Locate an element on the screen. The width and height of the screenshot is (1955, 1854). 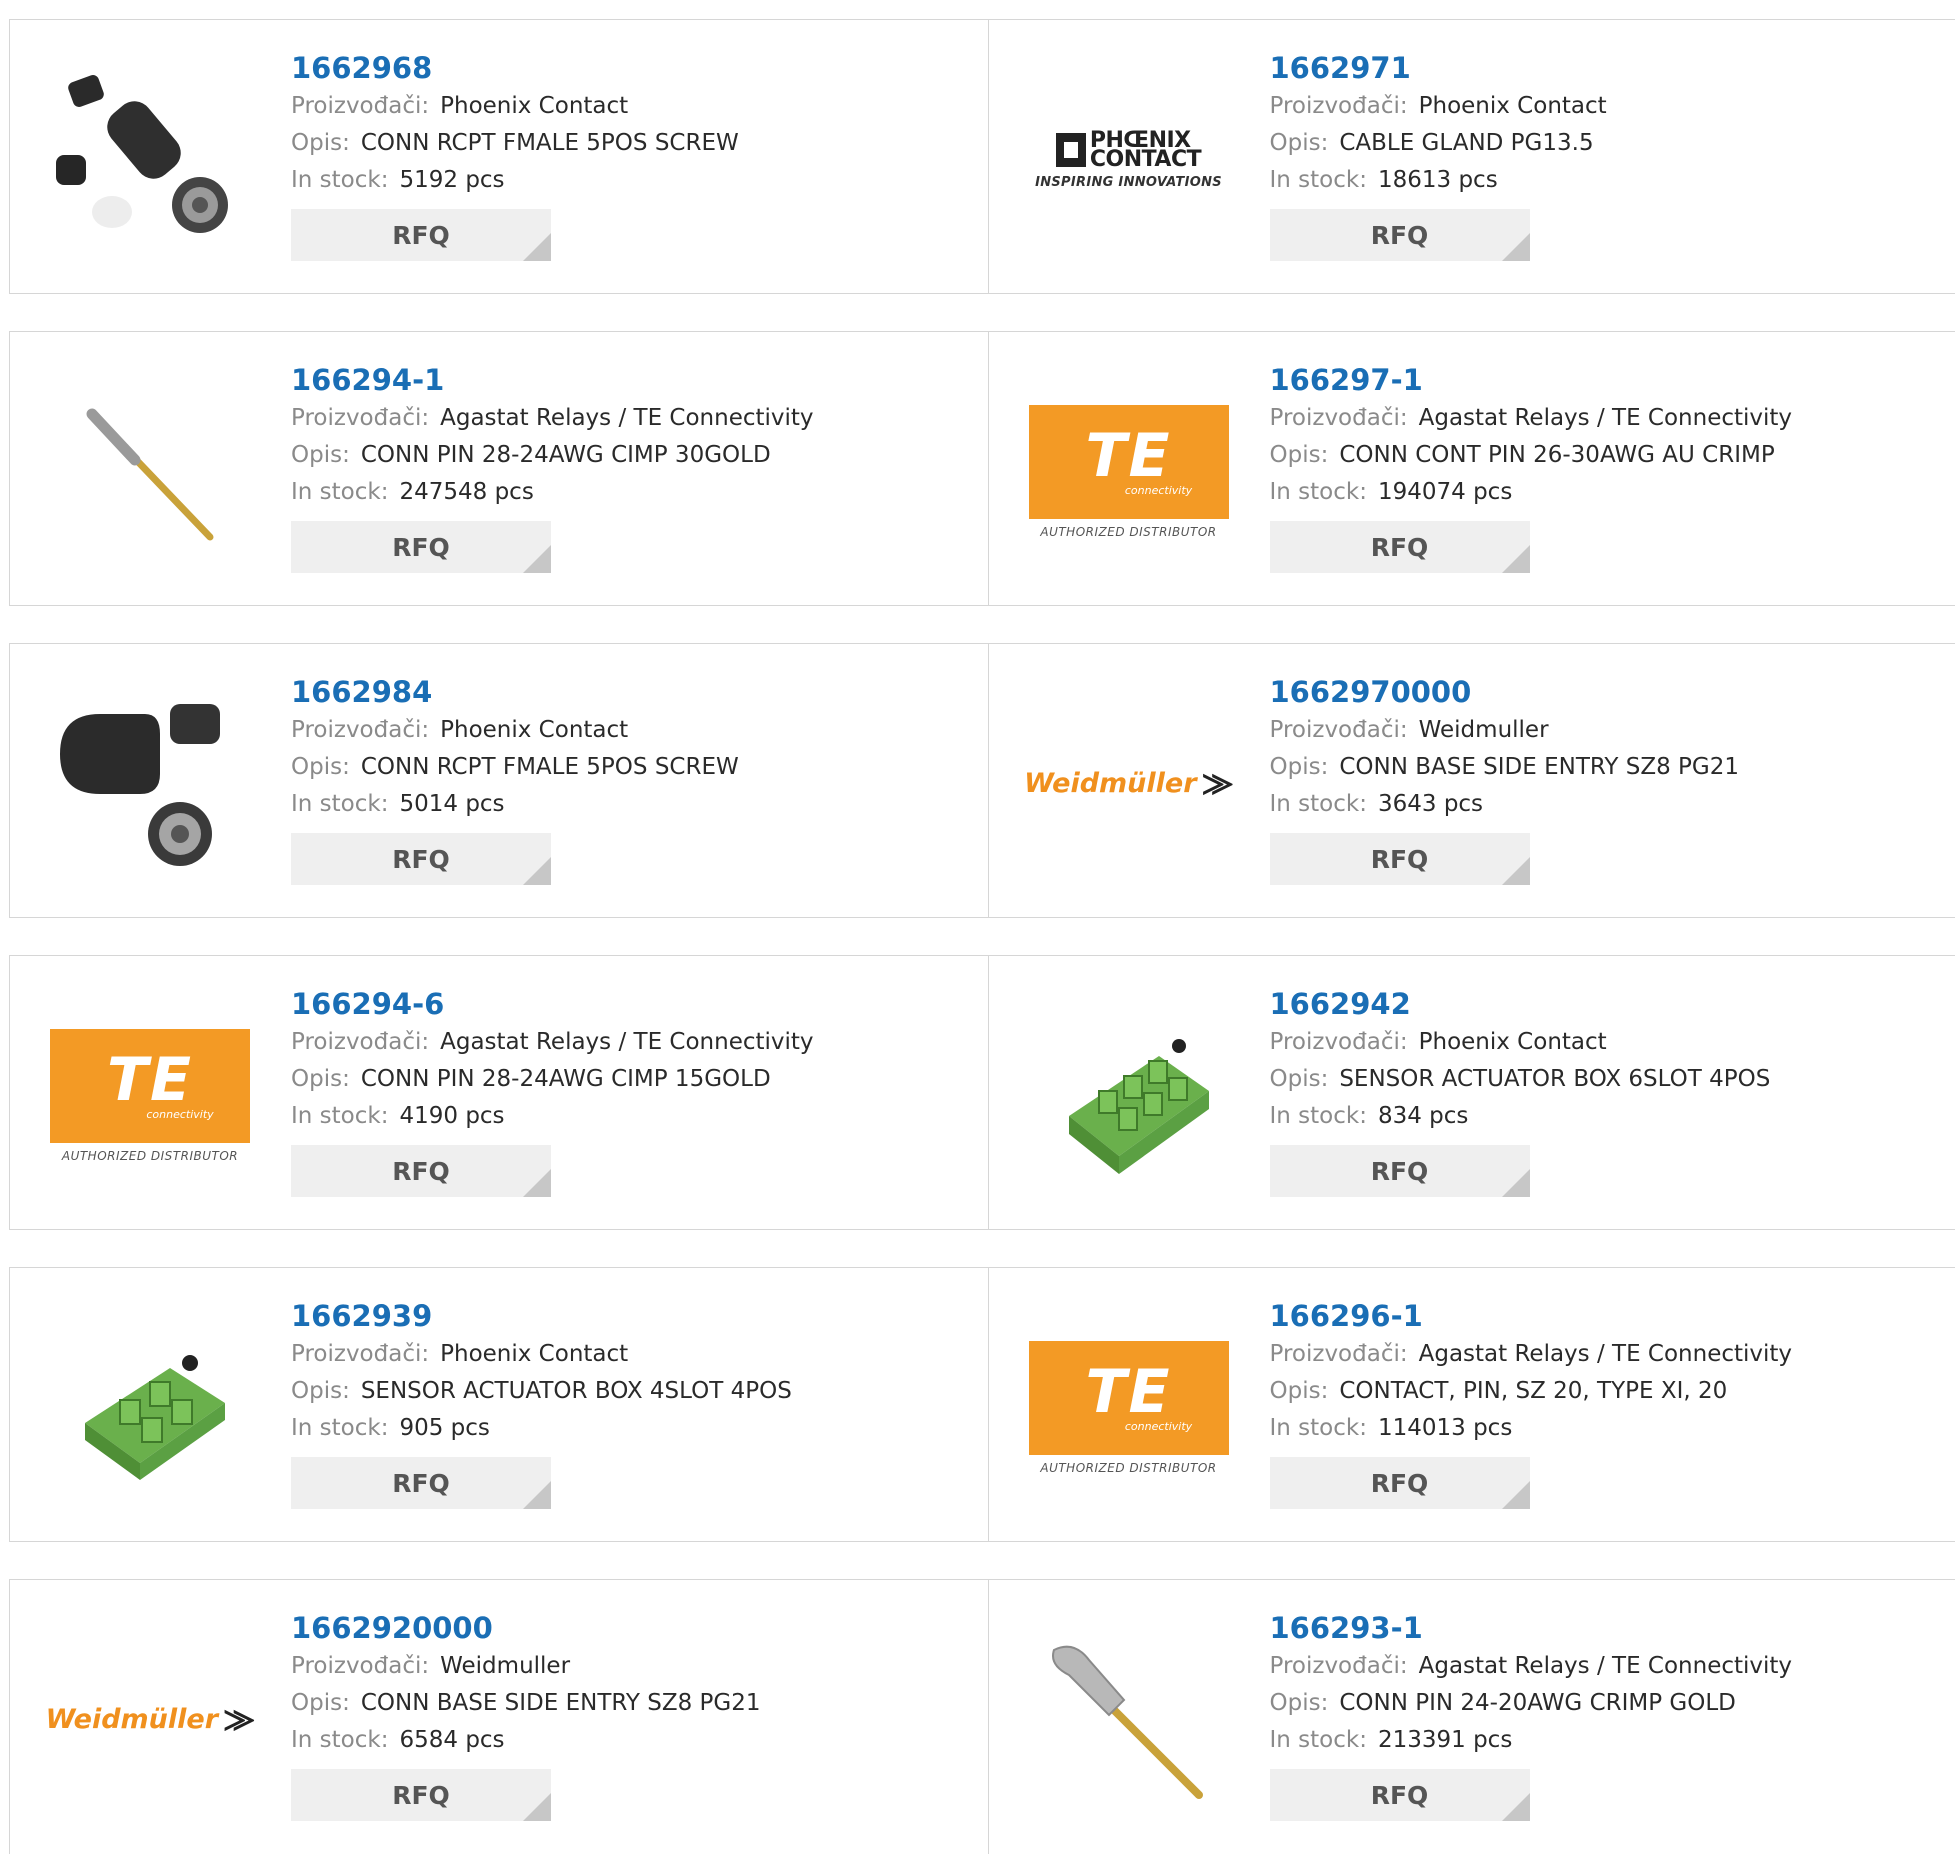
description-line: Opis:CONN CONT PIN 26-30AWG AU CRIMP is located at coordinates (1531, 455).